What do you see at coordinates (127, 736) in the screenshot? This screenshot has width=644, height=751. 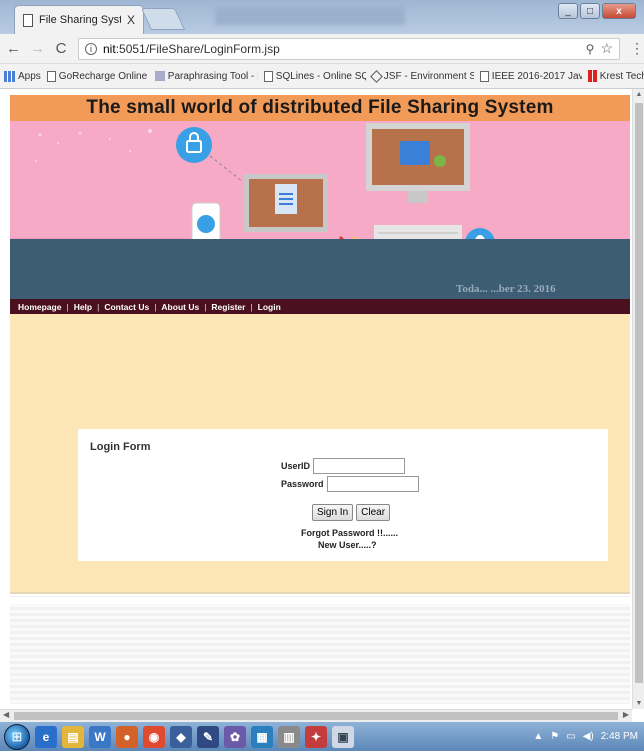 I see `media-icon: ●` at bounding box center [127, 736].